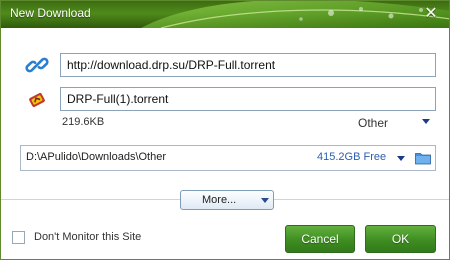 Image resolution: width=450 pixels, height=260 pixels. I want to click on path-dropdown-arrow-icon, so click(401, 158).